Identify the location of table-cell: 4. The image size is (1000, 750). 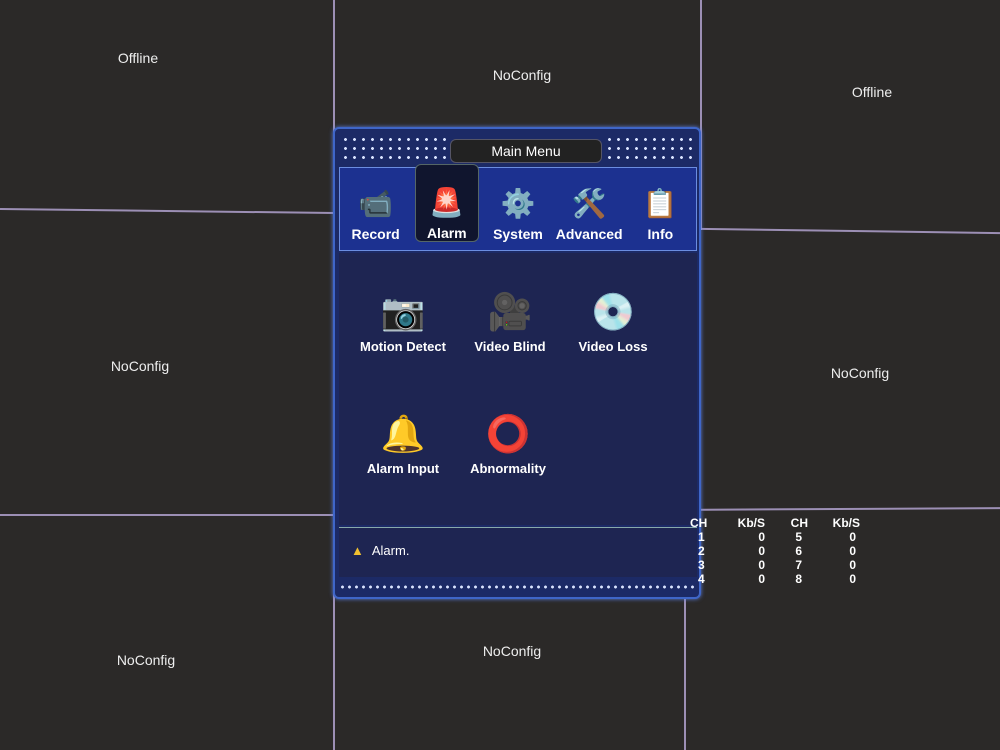
(701, 579).